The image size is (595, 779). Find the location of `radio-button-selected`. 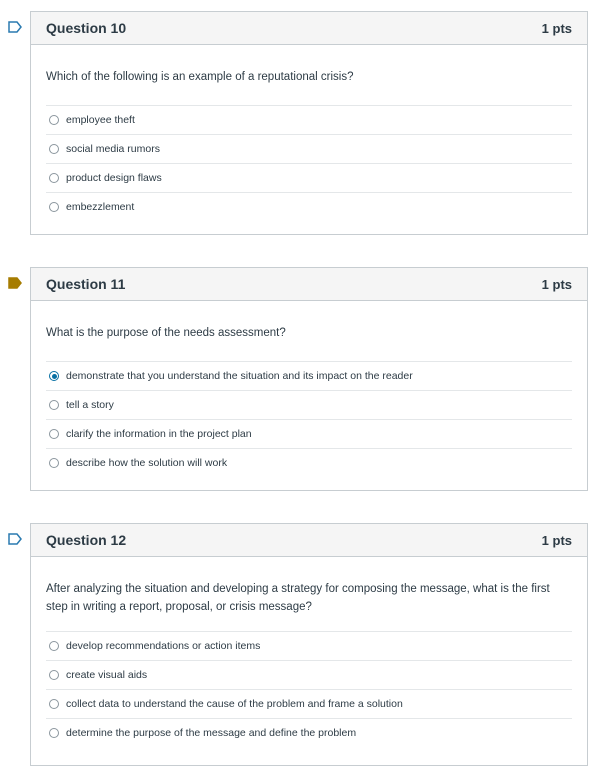

radio-button-selected is located at coordinates (54, 376).